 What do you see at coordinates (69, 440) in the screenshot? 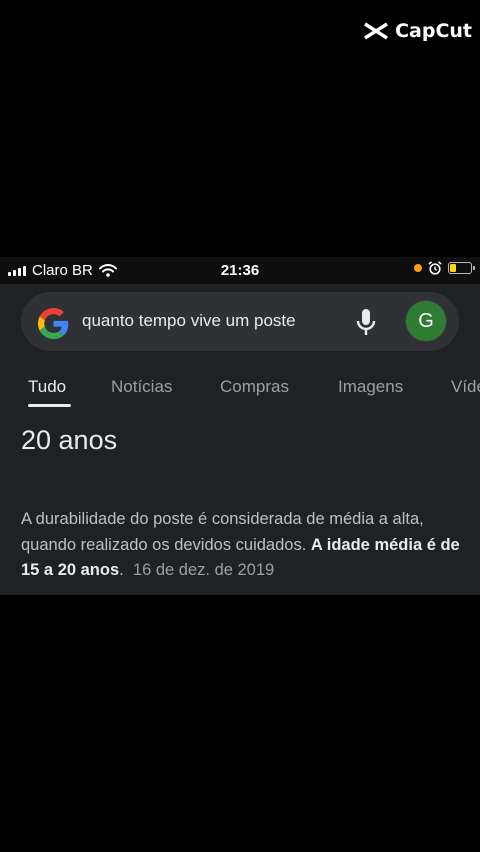
I see `featured-answer-title: 20 anos` at bounding box center [69, 440].